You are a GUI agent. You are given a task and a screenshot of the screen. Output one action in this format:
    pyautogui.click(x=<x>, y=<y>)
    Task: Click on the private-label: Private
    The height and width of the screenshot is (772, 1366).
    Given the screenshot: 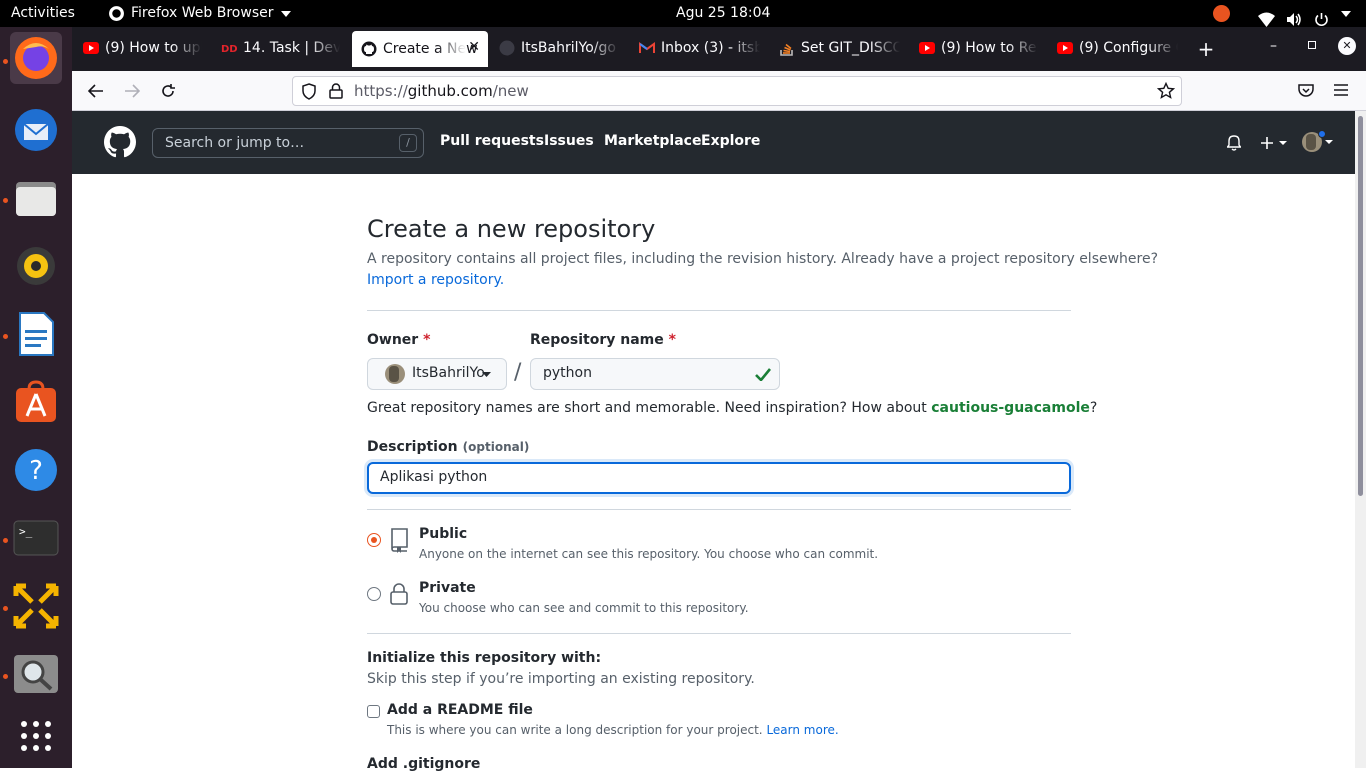 What is the action you would take?
    pyautogui.click(x=447, y=588)
    